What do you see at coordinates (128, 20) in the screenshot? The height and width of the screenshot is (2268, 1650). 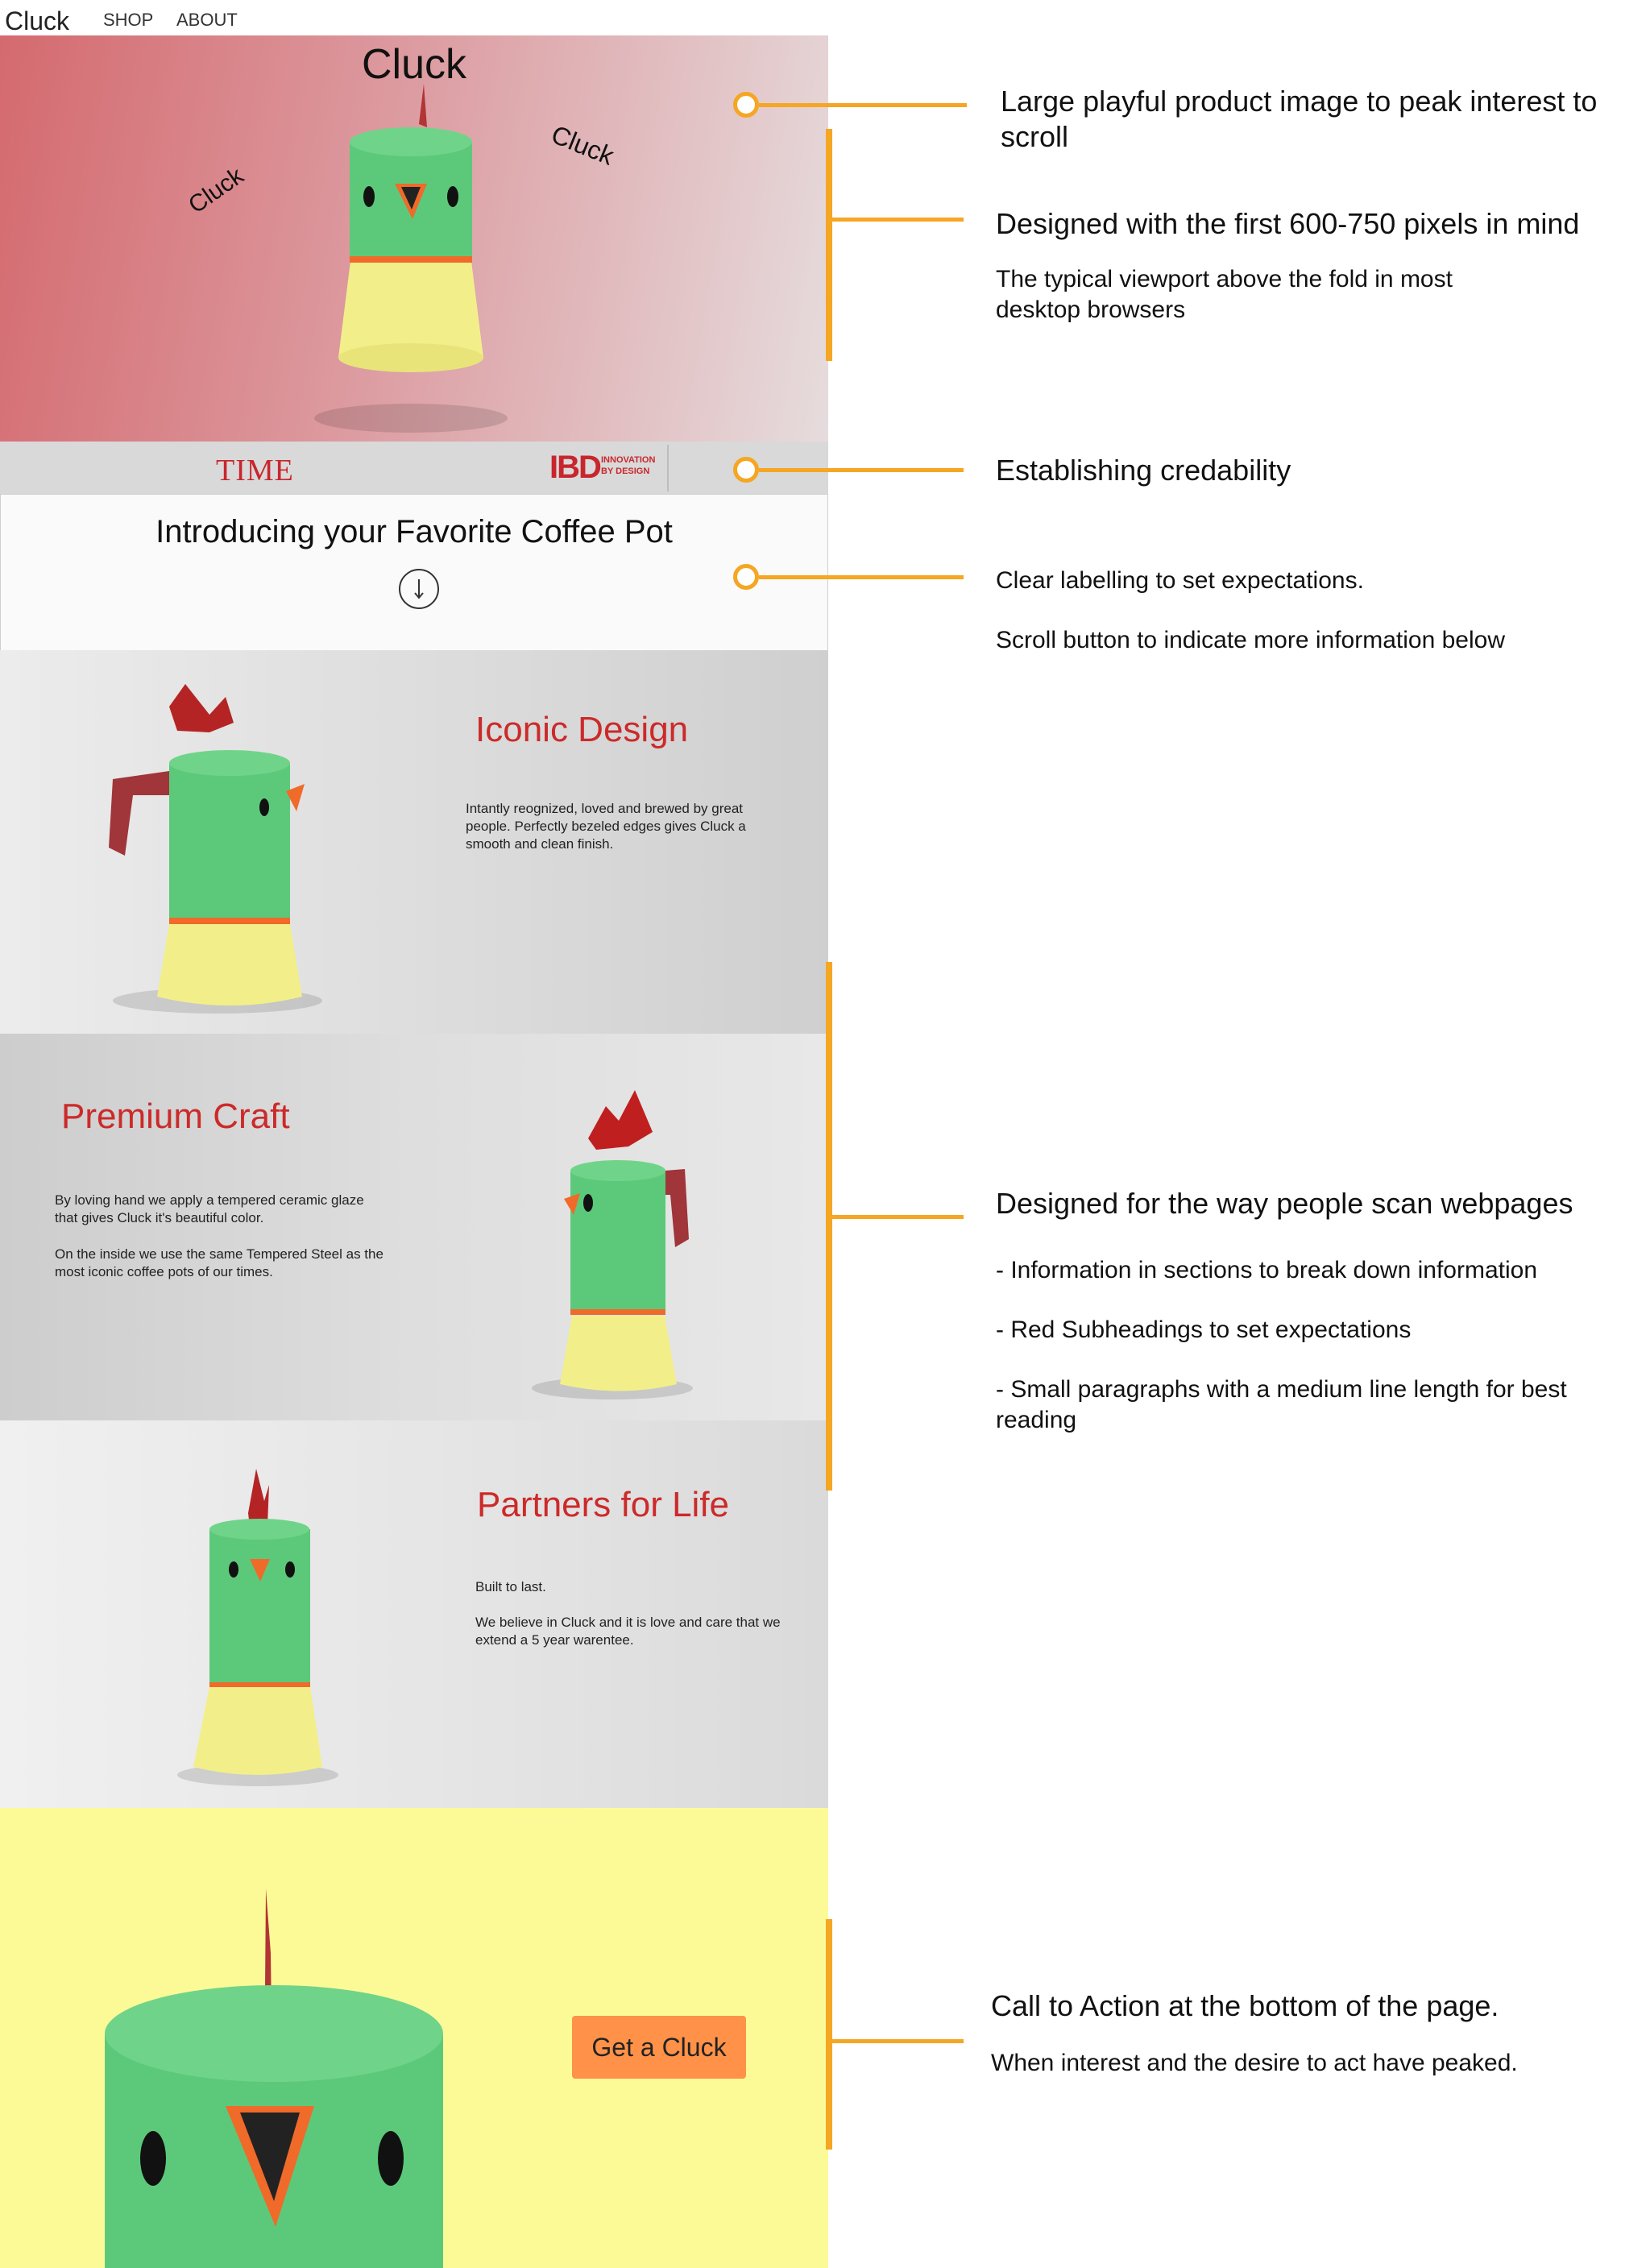 I see `nav-link-shop: SHOP` at bounding box center [128, 20].